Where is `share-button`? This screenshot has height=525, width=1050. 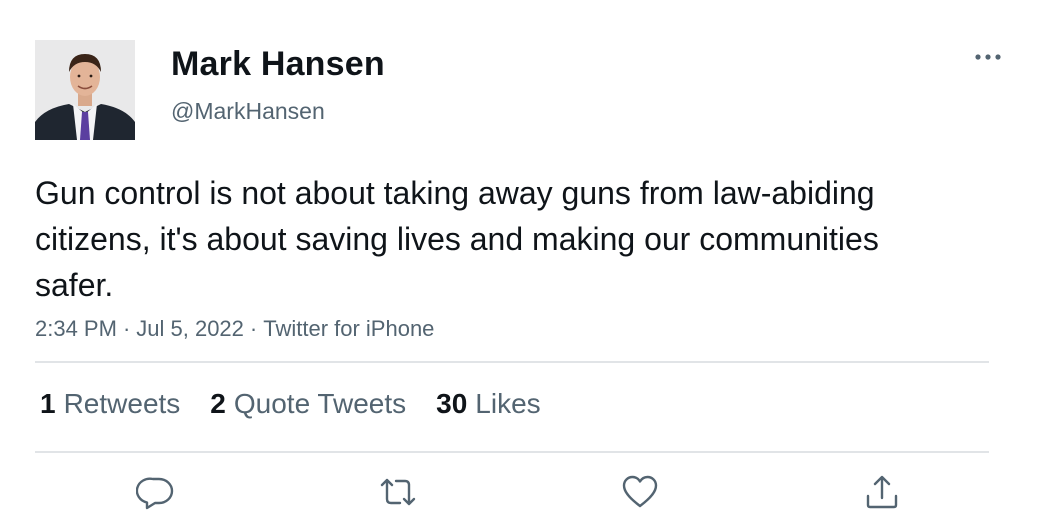 share-button is located at coordinates (882, 492).